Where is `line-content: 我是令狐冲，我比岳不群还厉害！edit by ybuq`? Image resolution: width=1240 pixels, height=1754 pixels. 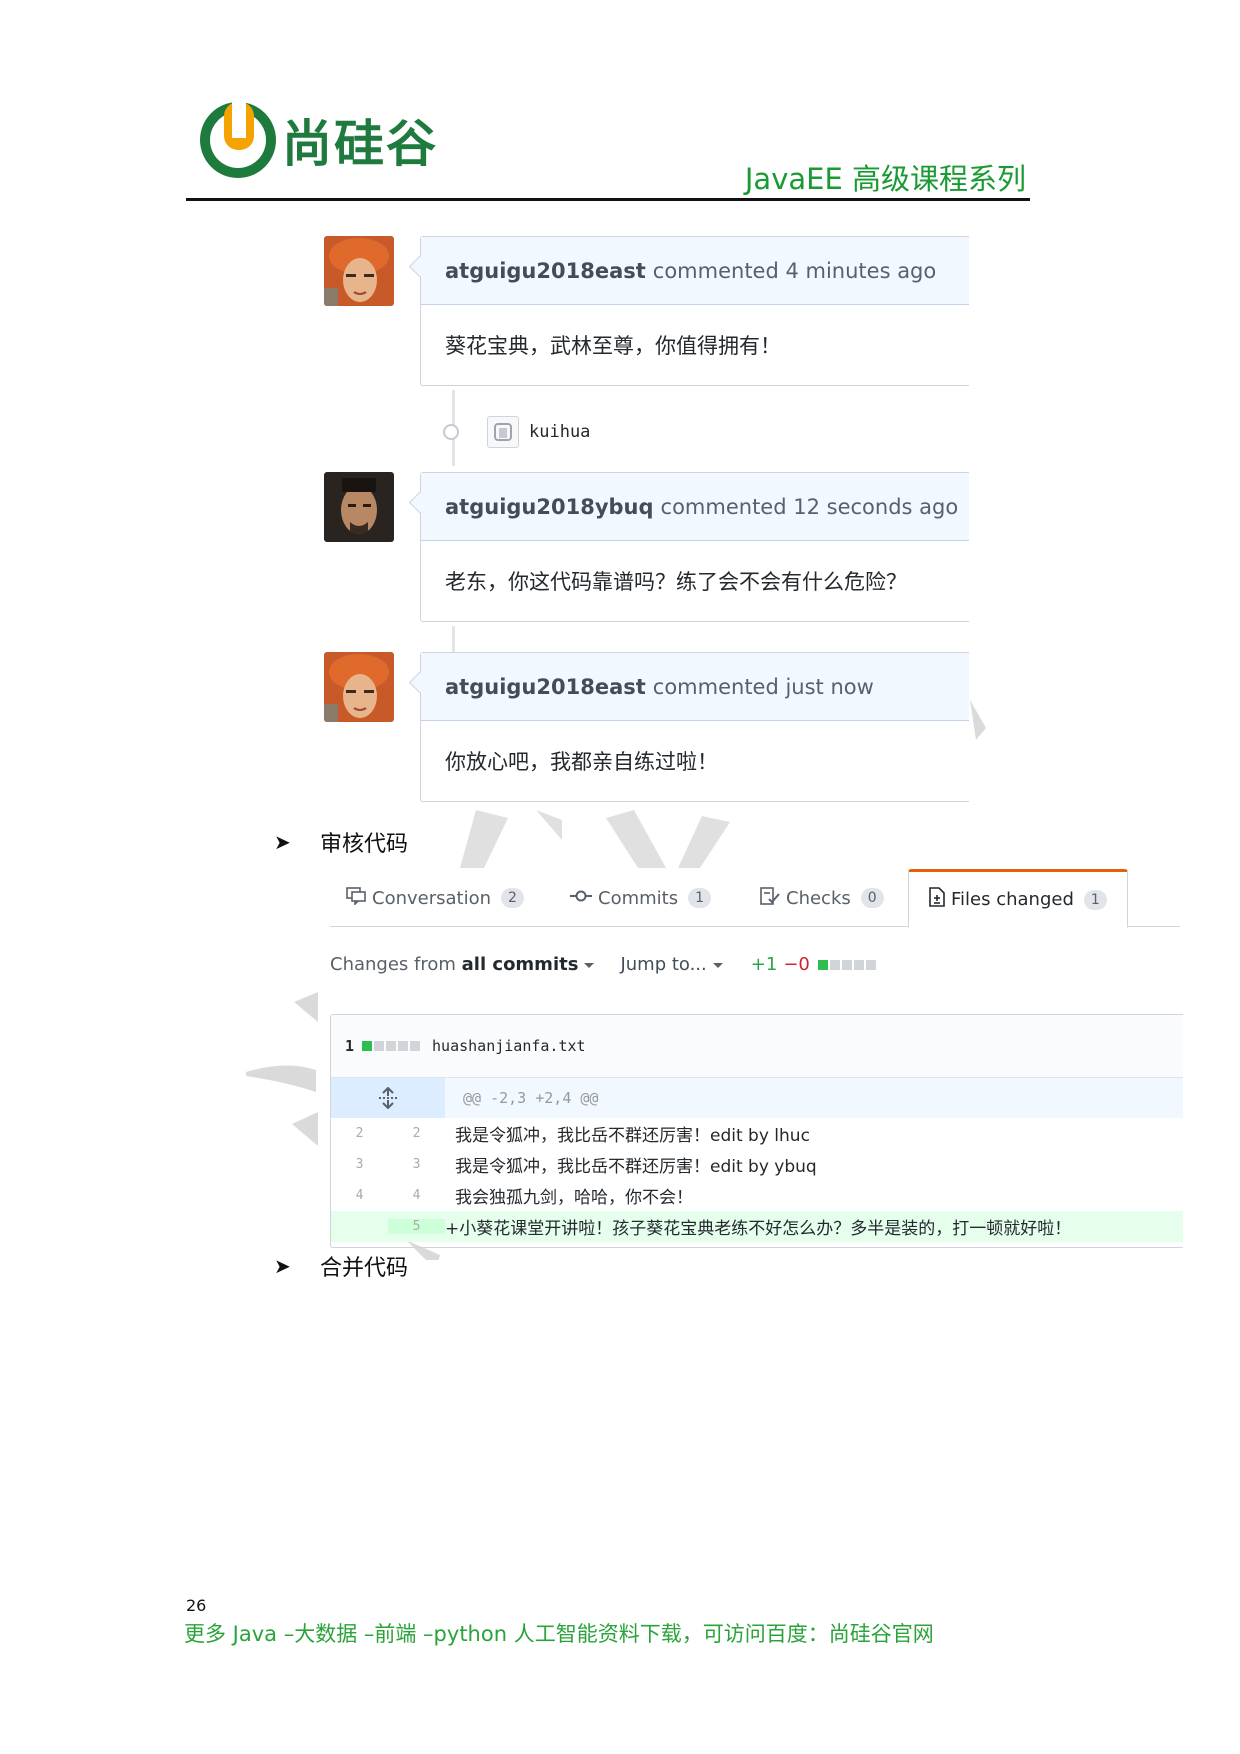
line-content: 我是令狐冲，我比岳不群还厉害！edit by ybuq is located at coordinates (636, 1167).